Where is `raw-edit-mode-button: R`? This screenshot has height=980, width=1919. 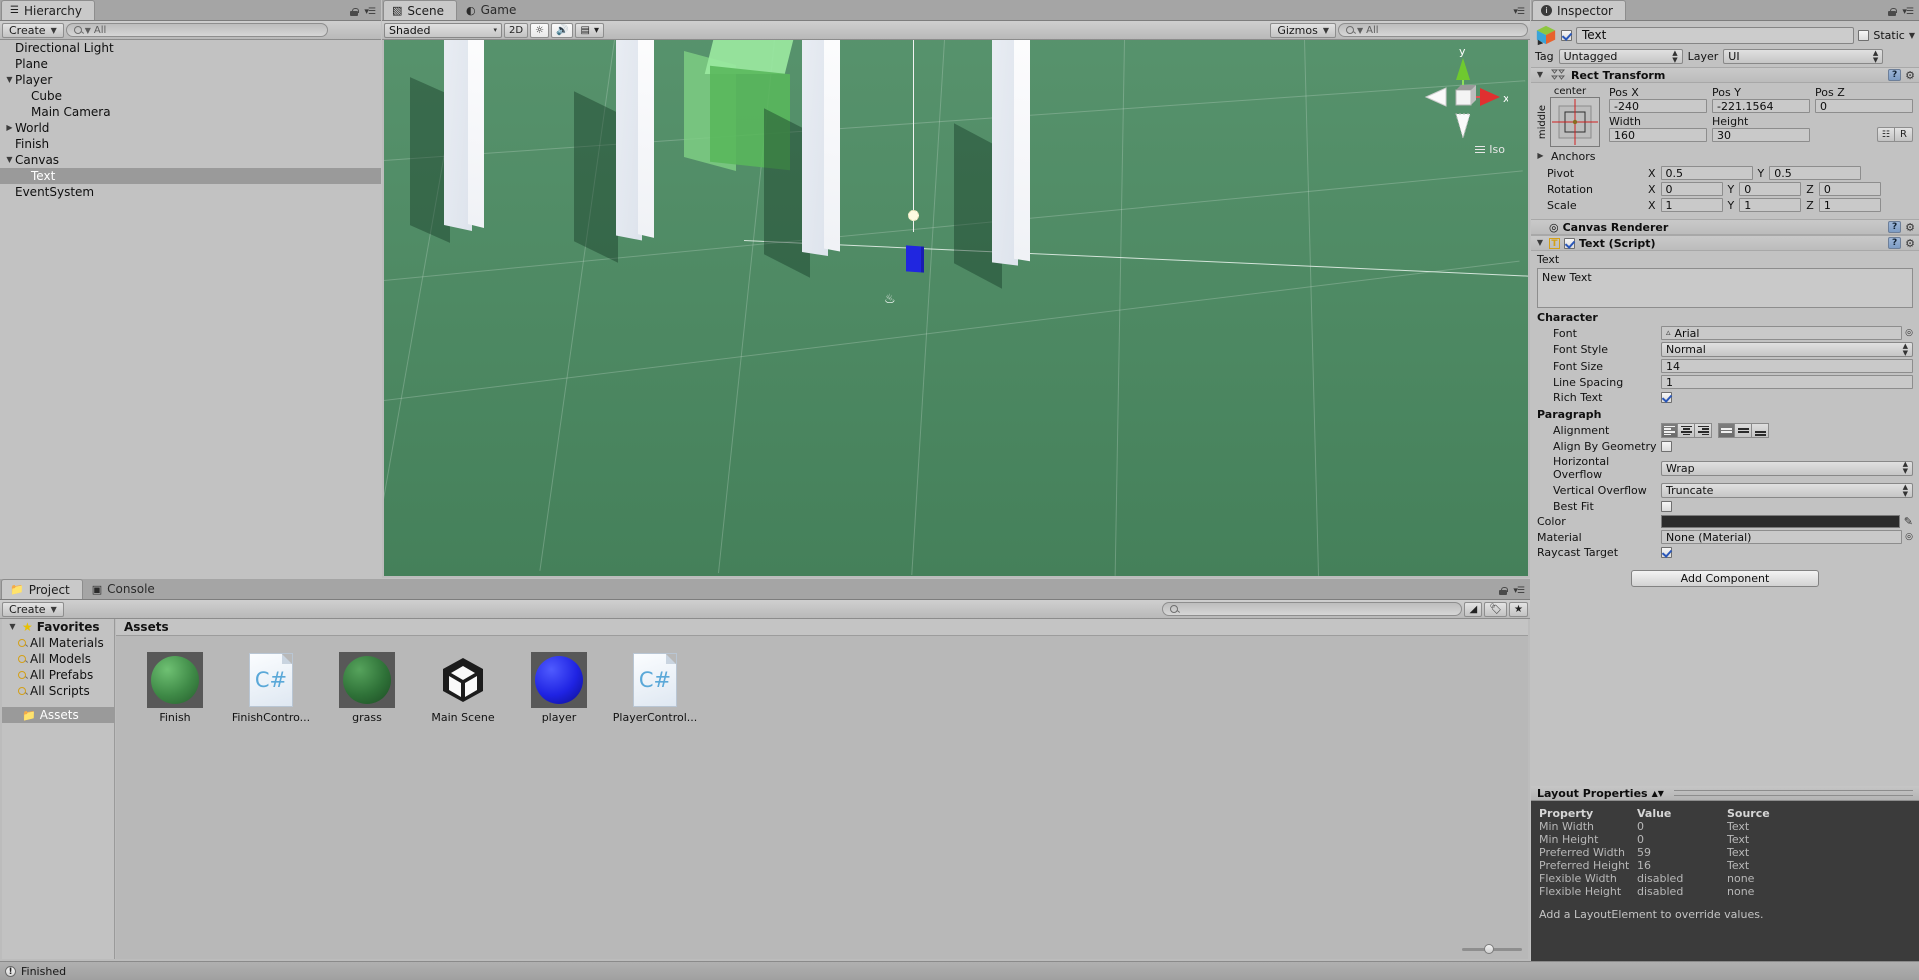 raw-edit-mode-button: R is located at coordinates (1904, 134).